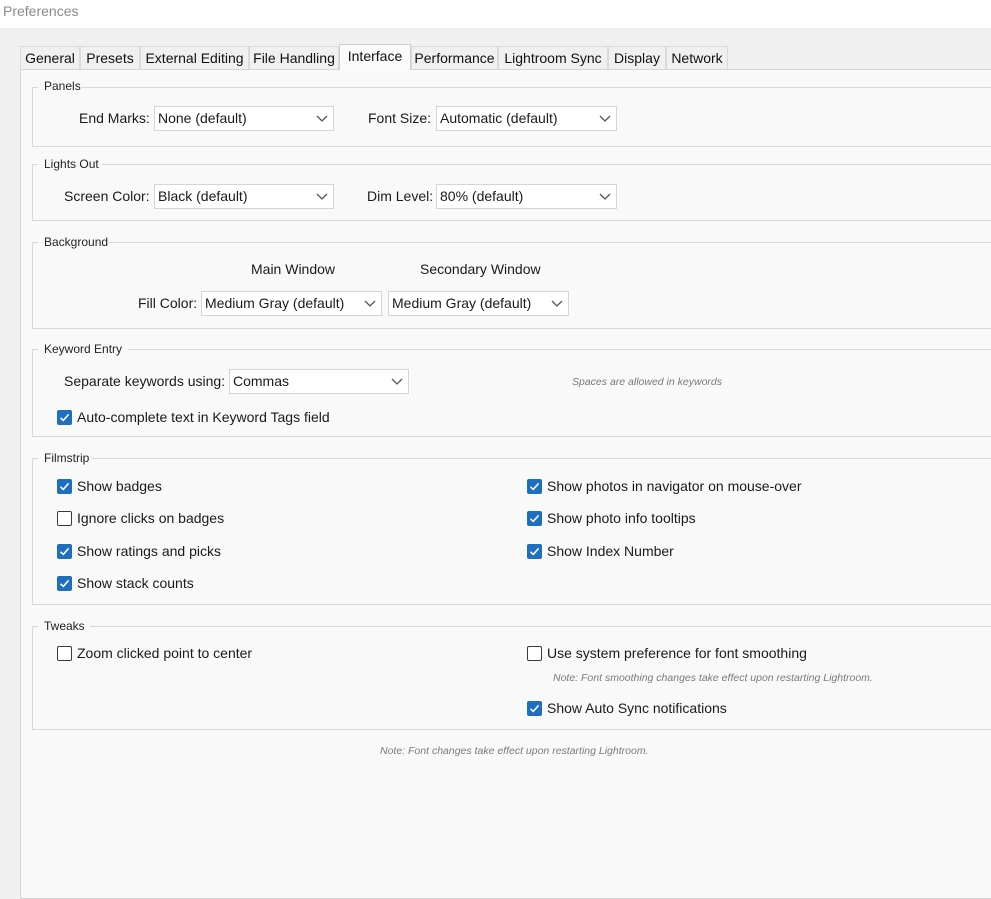 Image resolution: width=991 pixels, height=899 pixels. I want to click on background-group-title: Background, so click(76, 242).